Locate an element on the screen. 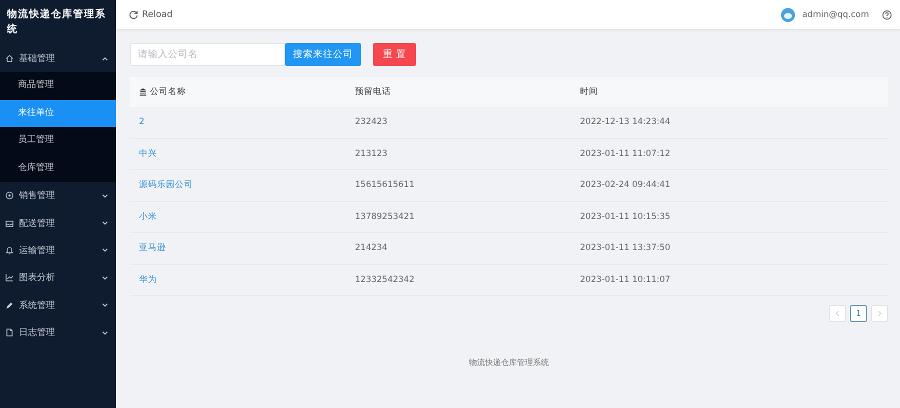  app-title: 物流快递仓库管理系统 is located at coordinates (56, 22).